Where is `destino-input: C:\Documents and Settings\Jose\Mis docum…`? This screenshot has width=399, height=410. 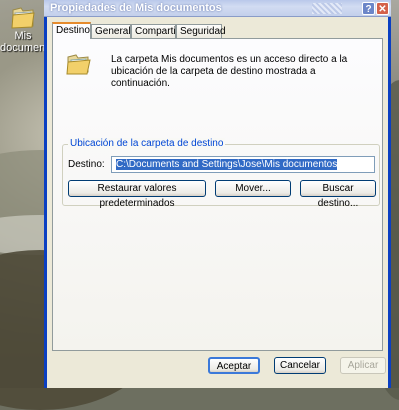 destino-input: C:\Documents and Settings\Jose\Mis docum… is located at coordinates (243, 164).